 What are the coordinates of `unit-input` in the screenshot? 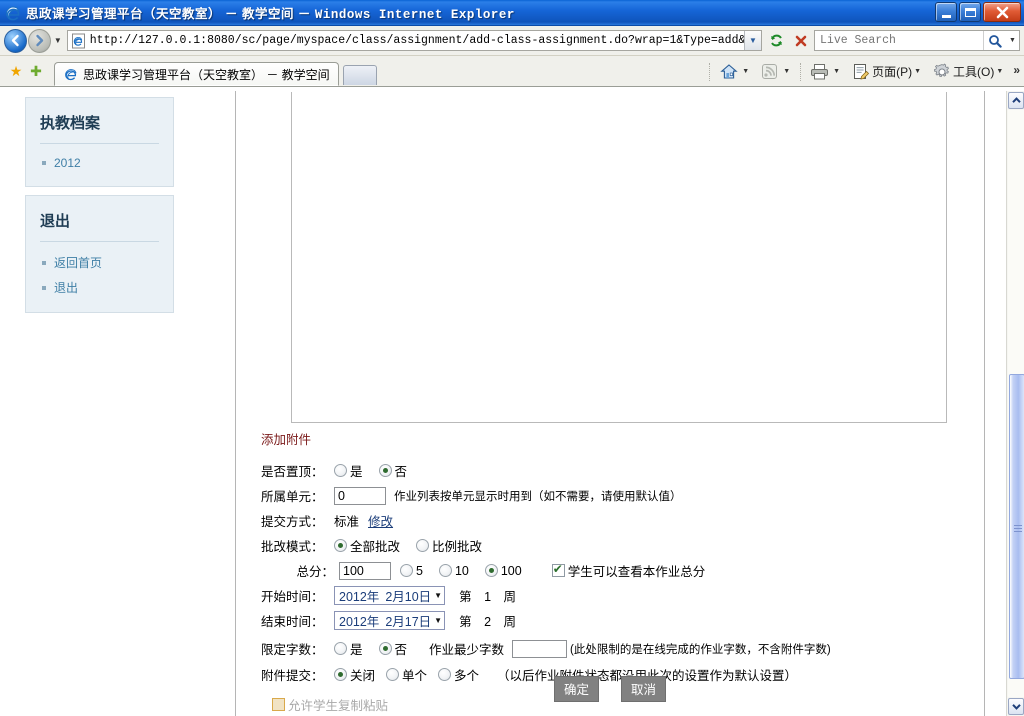 It's located at (360, 495).